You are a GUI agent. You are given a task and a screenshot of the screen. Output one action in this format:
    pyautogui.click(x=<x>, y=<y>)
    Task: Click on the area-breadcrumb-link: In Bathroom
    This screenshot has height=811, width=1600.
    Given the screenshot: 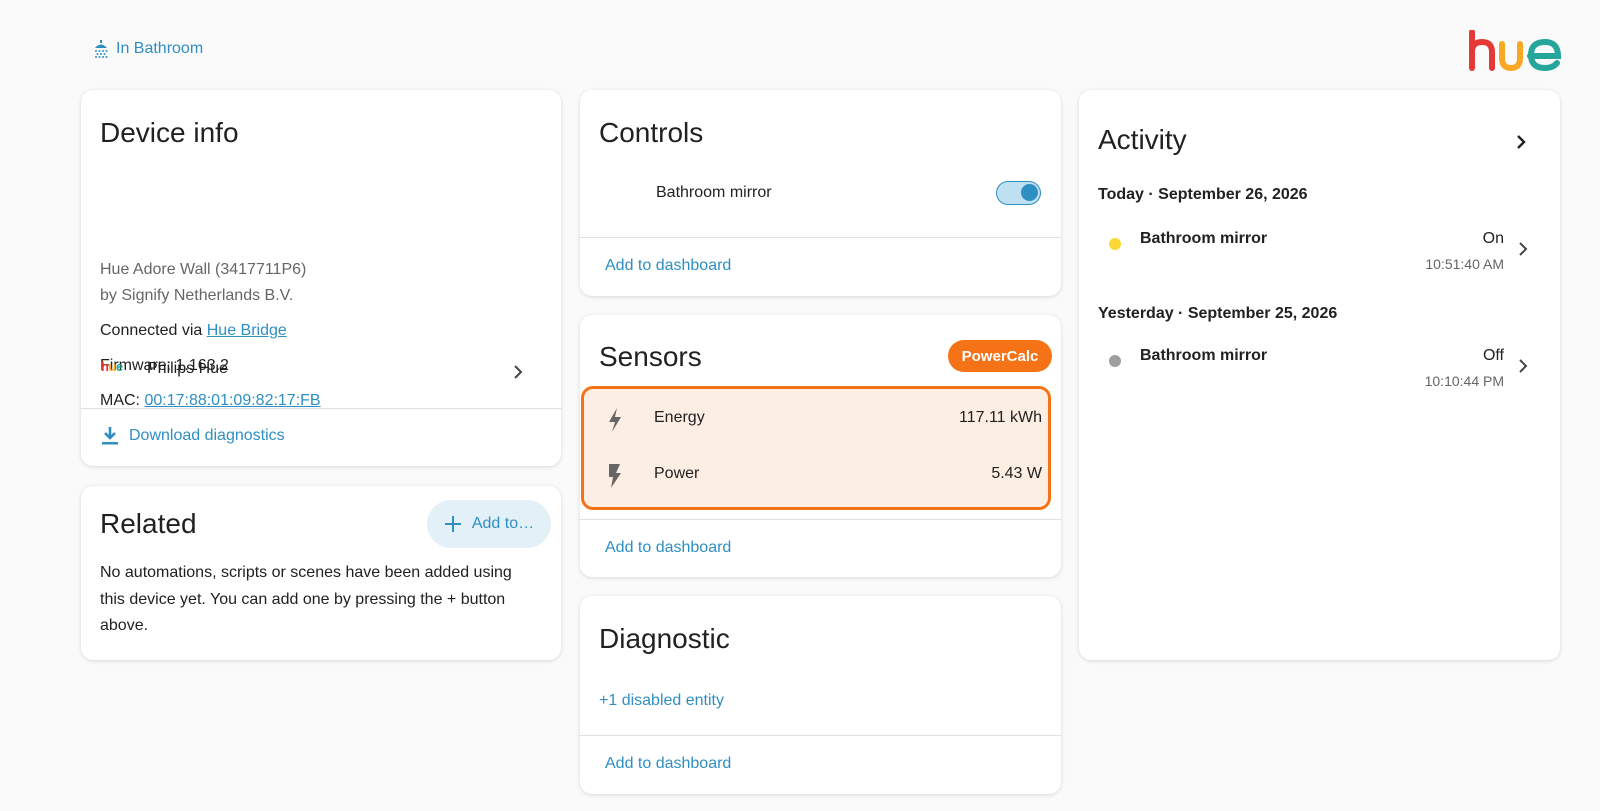 What is the action you would take?
    pyautogui.click(x=148, y=49)
    